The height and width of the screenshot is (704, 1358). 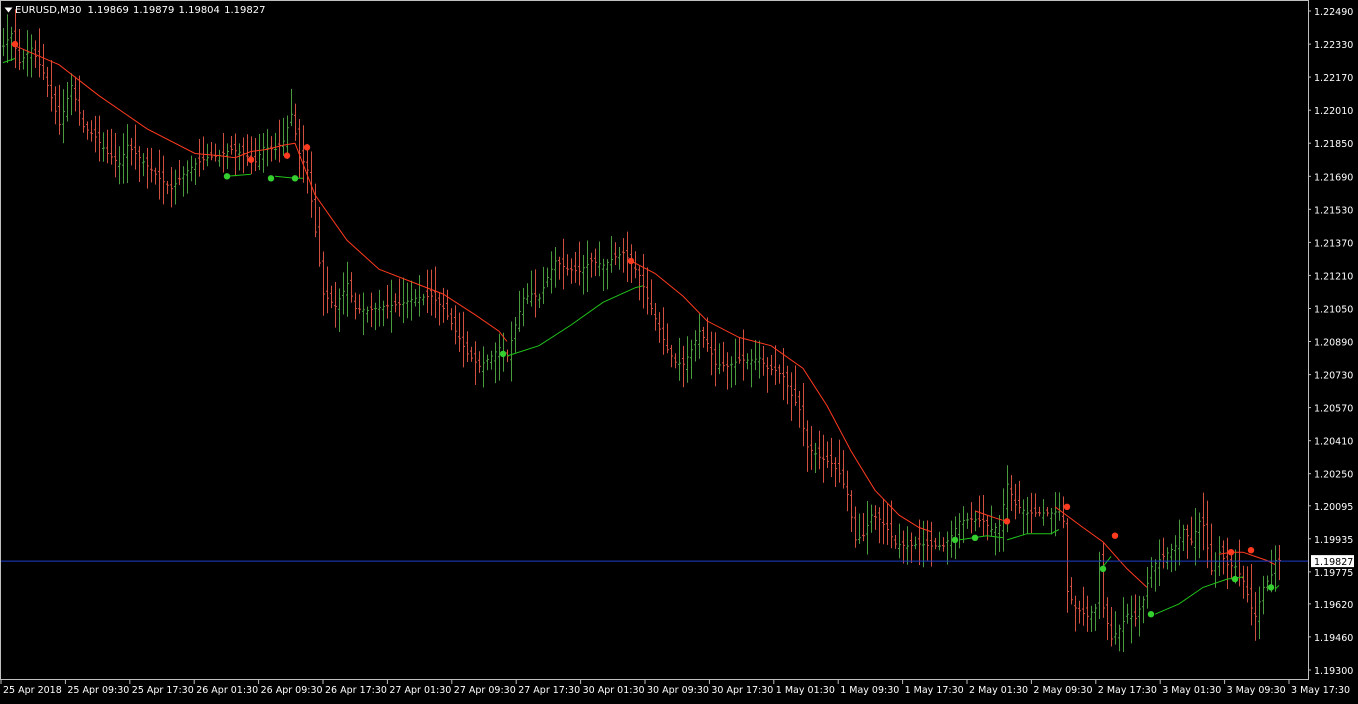 I want to click on time-tick-label: 27 Apr 01:30, so click(x=420, y=690).